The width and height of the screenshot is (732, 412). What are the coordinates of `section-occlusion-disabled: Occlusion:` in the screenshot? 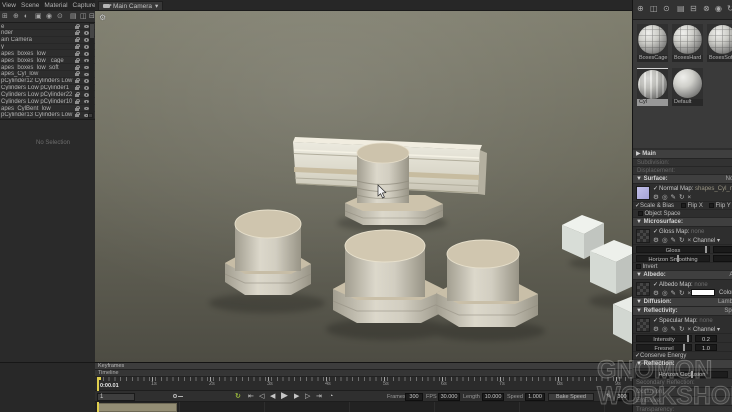 It's located at (682, 392).